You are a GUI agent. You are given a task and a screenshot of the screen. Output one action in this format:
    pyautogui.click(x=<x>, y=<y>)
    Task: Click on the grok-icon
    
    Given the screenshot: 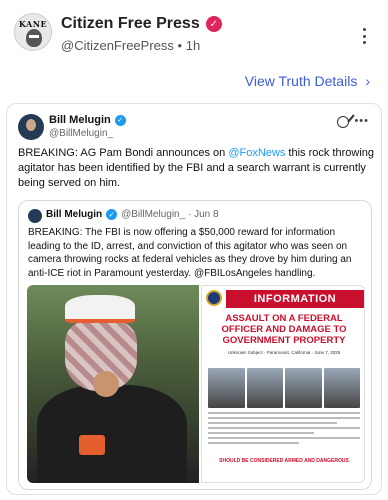 What is the action you would take?
    pyautogui.click(x=343, y=122)
    